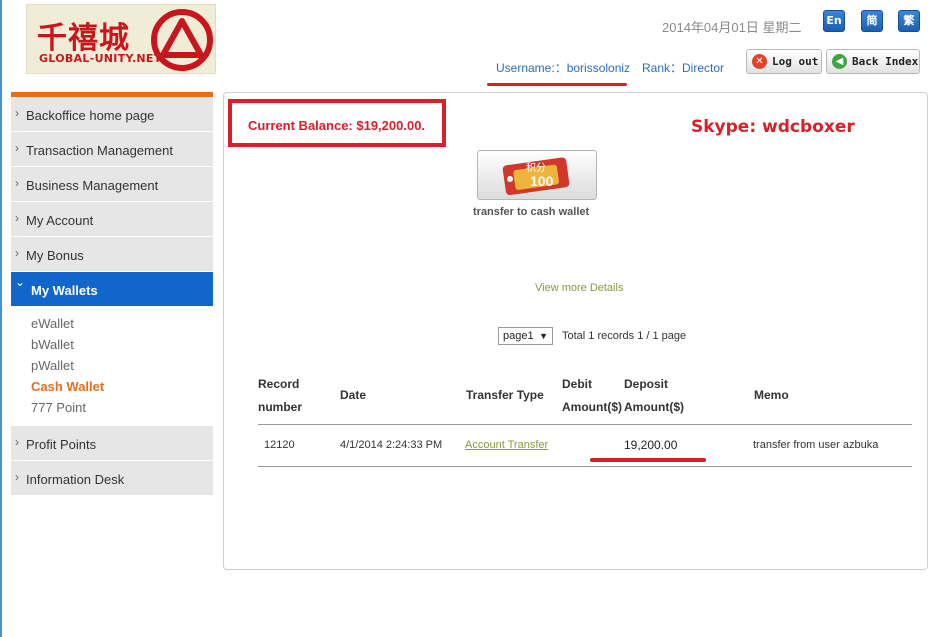 This screenshot has height=637, width=932. I want to click on submenu-item-pwallet: pWallet, so click(122, 367).